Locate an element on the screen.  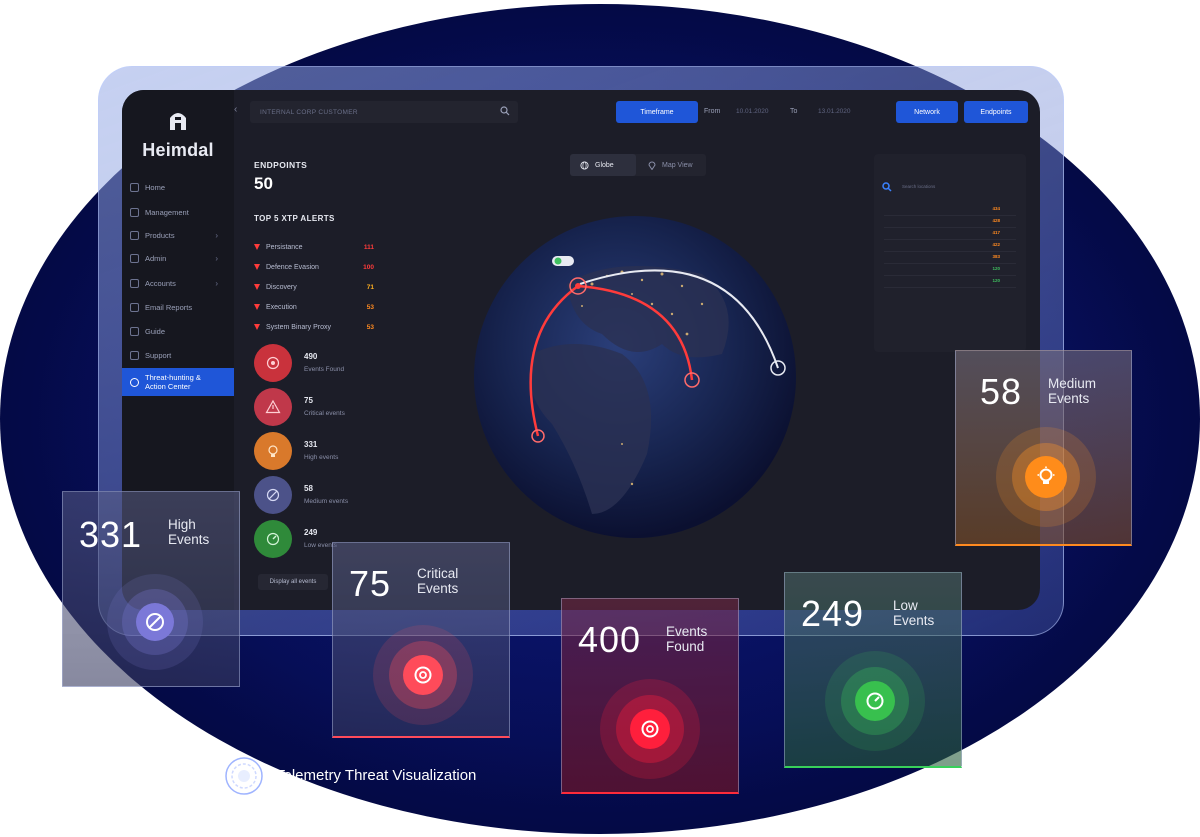
event-summary-row: 58 Medium events is located at coordinates (314, 496).